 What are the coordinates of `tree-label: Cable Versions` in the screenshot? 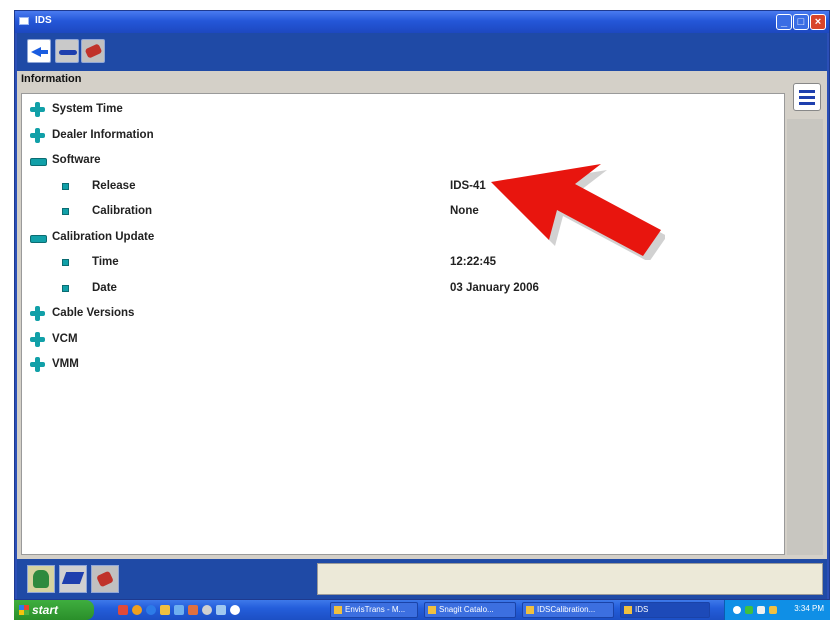 It's located at (93, 313).